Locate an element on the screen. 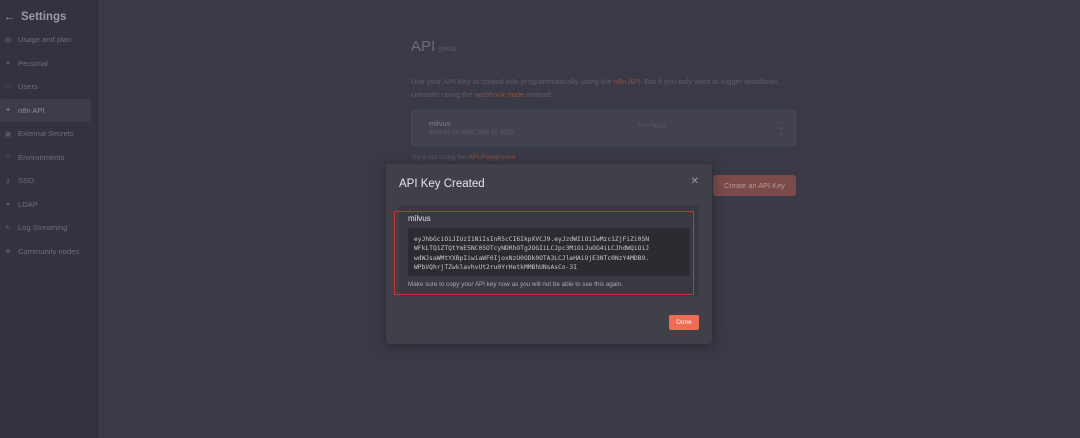 This screenshot has height=438, width=1080. sidebar-item-label: Usage and plan is located at coordinates (45, 40).